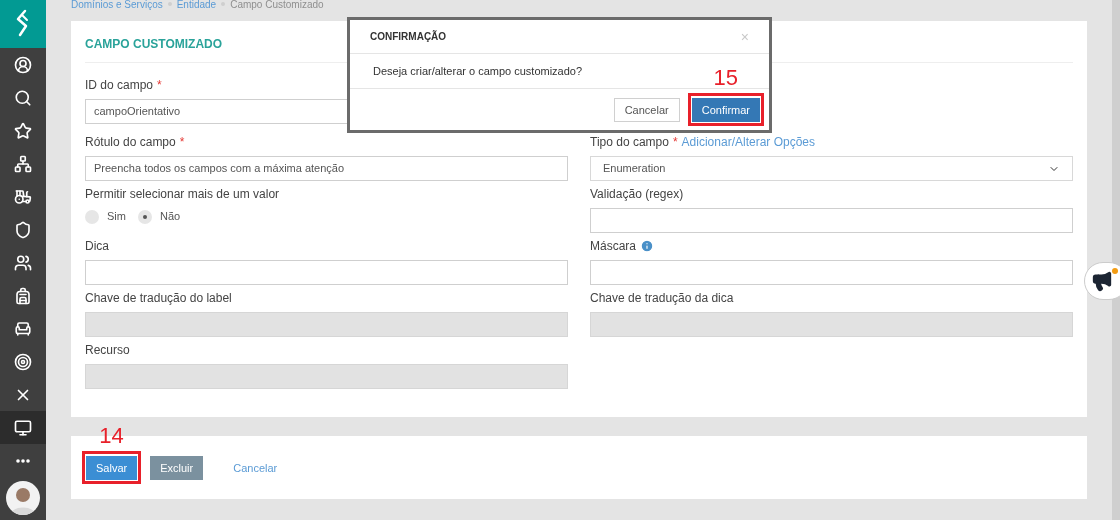 This screenshot has height=520, width=1120. I want to click on text-field: Preencha todos os campos com a máxima atenção, so click(326, 168).